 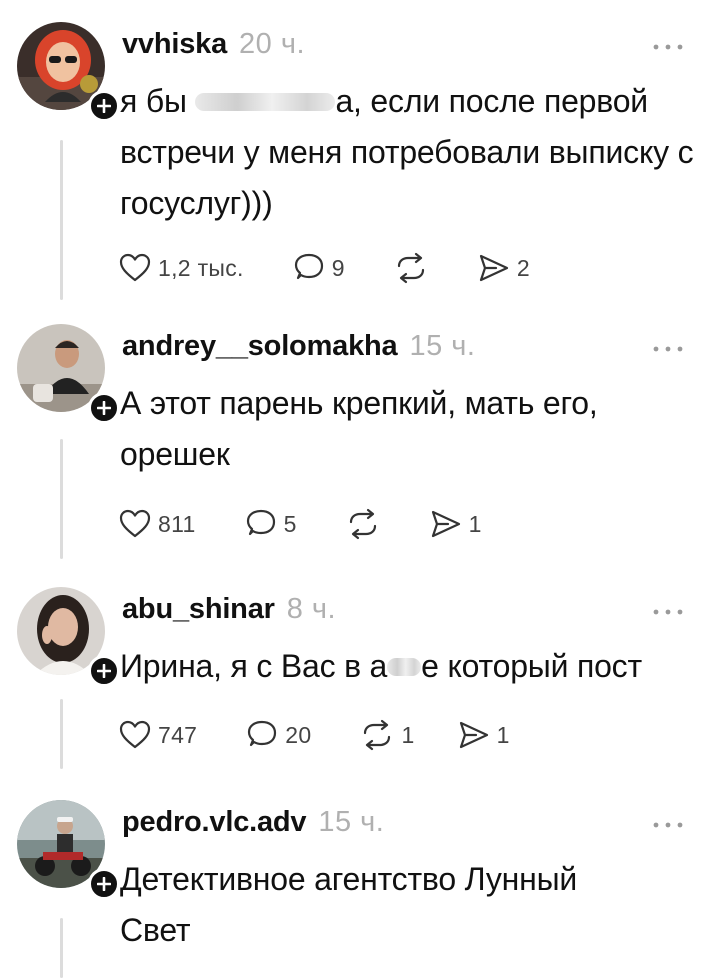 What do you see at coordinates (300, 524) in the screenshot?
I see `action-bar: 811 5 1` at bounding box center [300, 524].